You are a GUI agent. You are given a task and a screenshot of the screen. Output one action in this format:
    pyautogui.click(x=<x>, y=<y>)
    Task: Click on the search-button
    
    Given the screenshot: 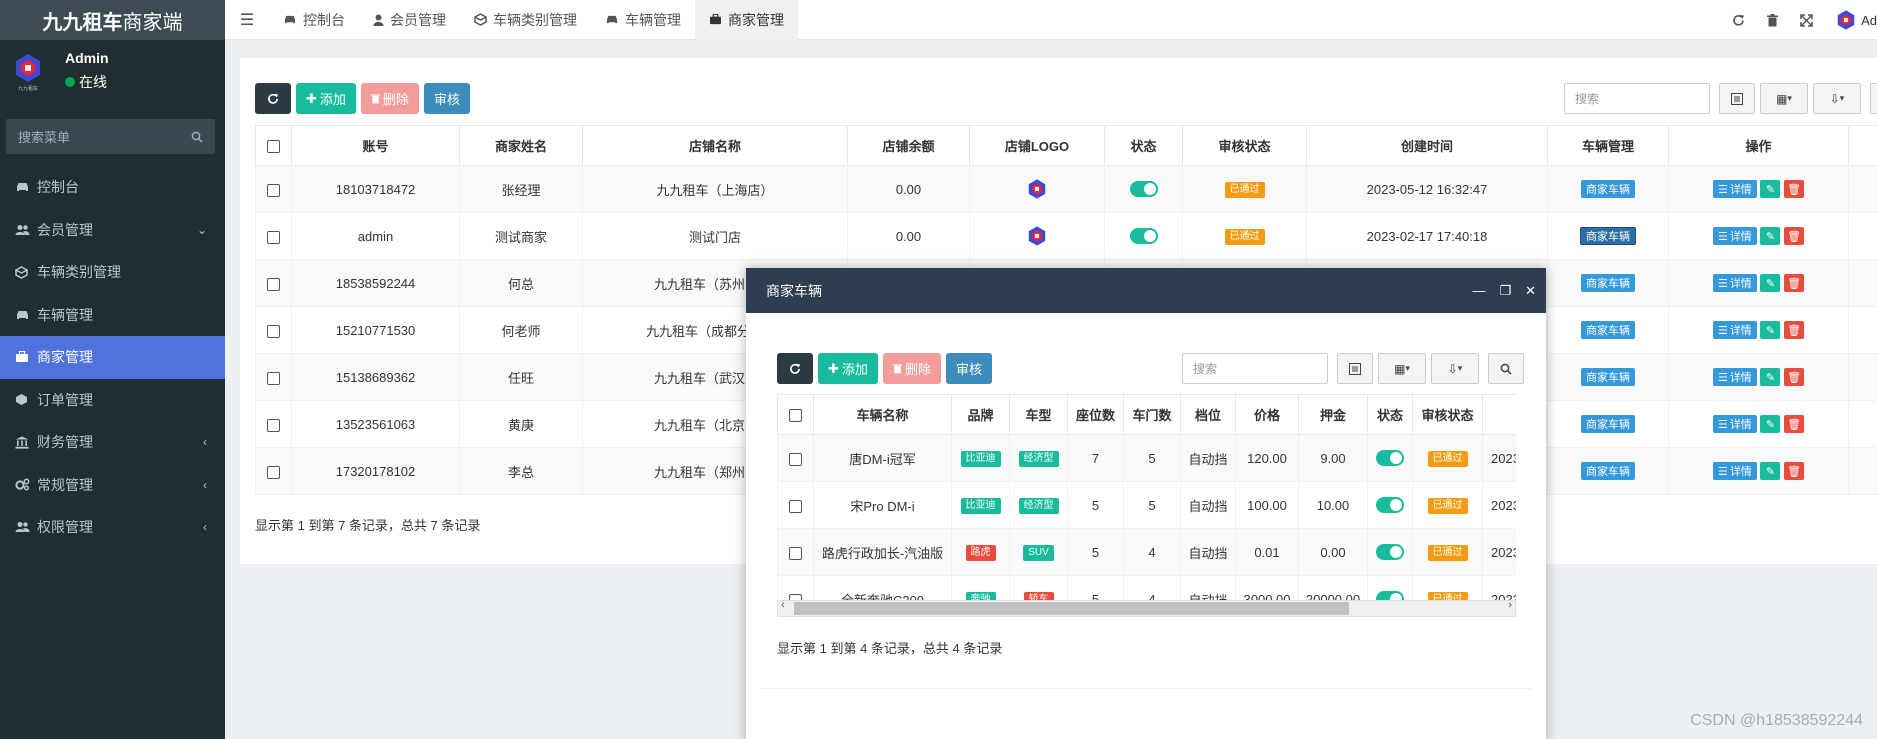 What is the action you would take?
    pyautogui.click(x=1873, y=98)
    